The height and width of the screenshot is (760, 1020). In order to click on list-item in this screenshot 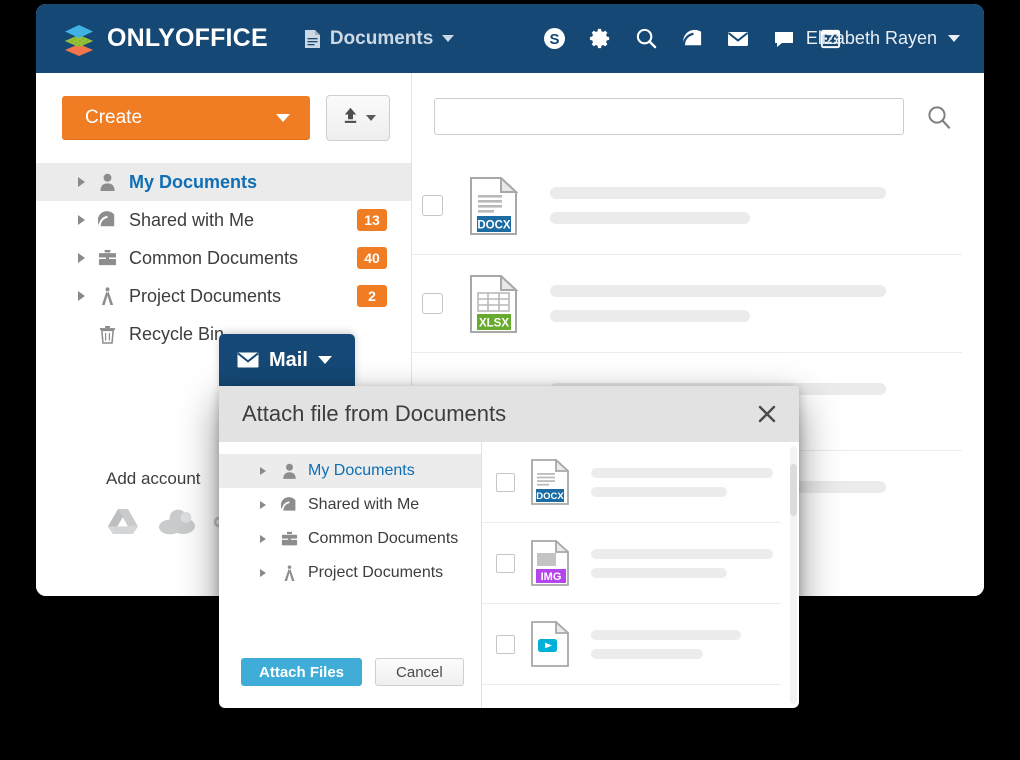, I will do `click(631, 644)`.